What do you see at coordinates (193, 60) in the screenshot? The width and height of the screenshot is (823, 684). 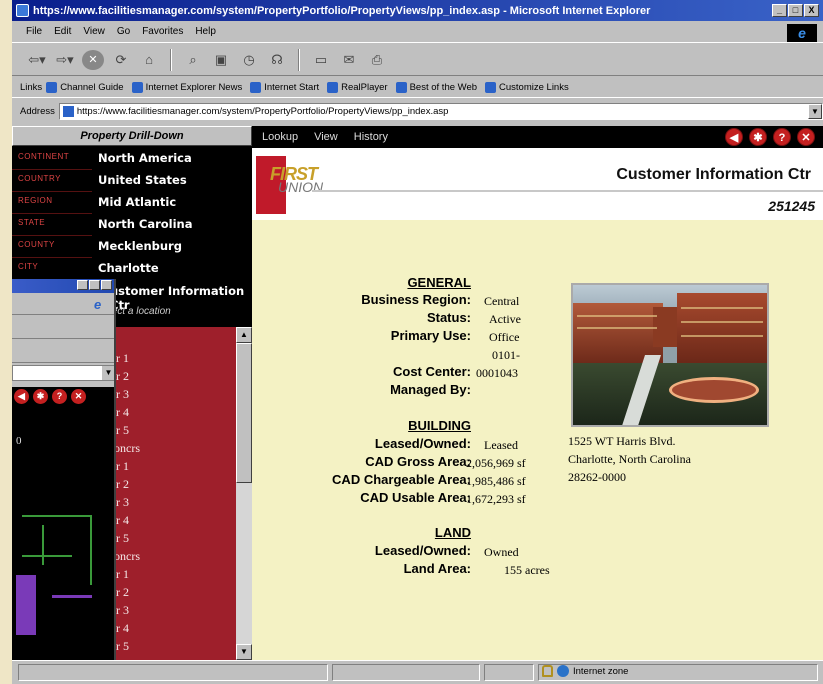 I see `search-icon: ⌕` at bounding box center [193, 60].